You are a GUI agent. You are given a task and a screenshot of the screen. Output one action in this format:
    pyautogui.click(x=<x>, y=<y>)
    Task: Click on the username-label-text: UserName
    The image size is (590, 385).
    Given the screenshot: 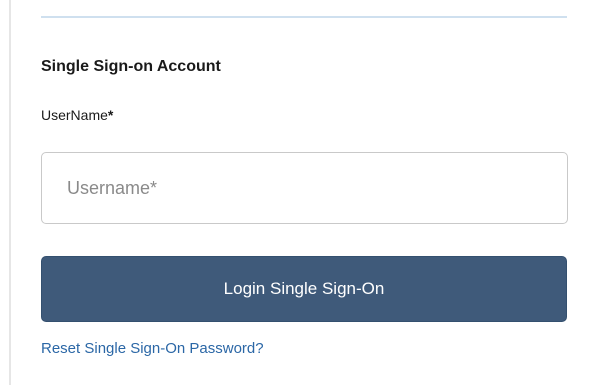 What is the action you would take?
    pyautogui.click(x=74, y=115)
    